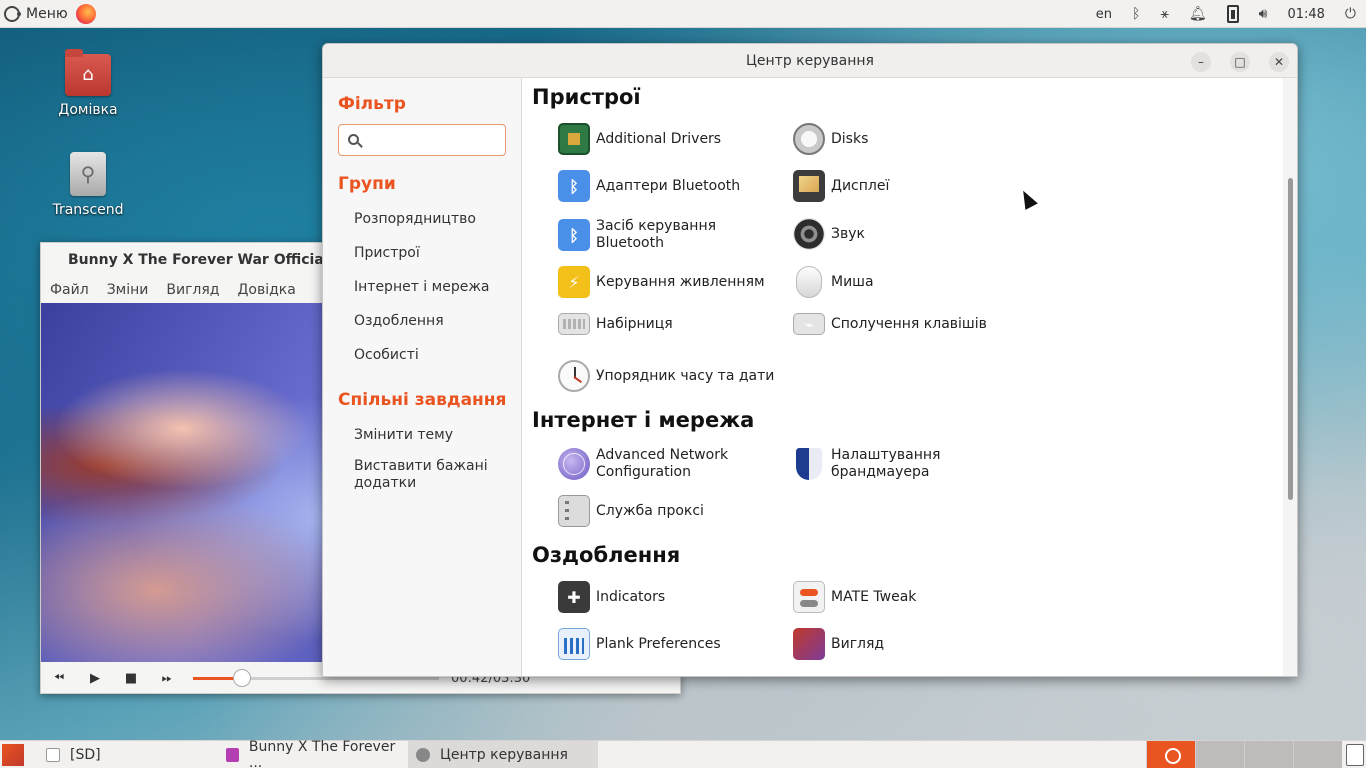 Image resolution: width=1366 pixels, height=768 pixels. I want to click on proxy-icon, so click(574, 511).